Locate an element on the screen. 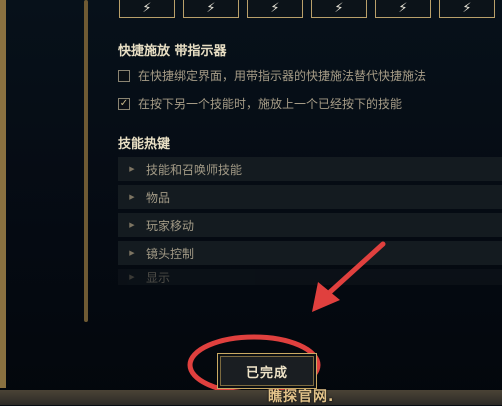 The width and height of the screenshot is (502, 406). done-button: 已完成 is located at coordinates (267, 371).